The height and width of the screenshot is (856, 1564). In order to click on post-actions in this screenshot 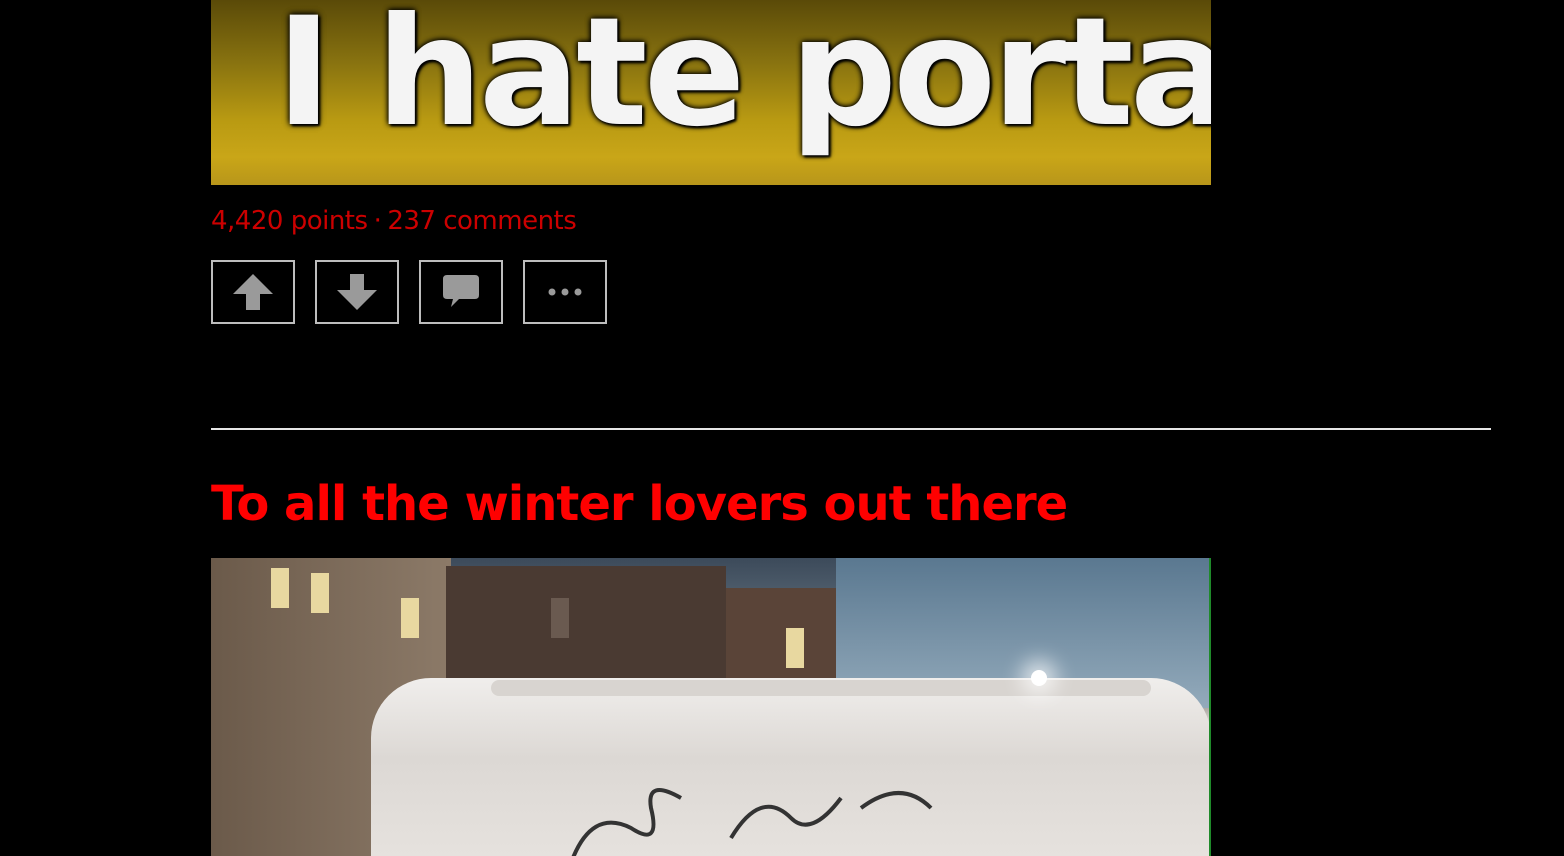, I will do `click(409, 292)`.